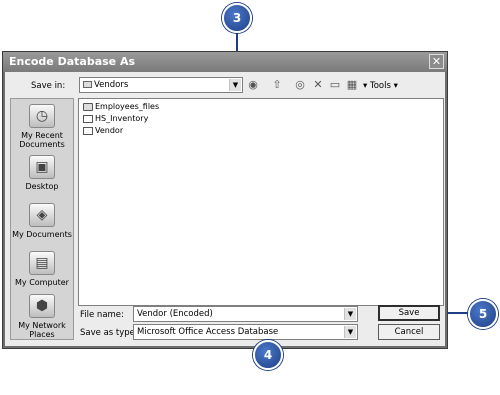 Image resolution: width=500 pixels, height=395 pixels. What do you see at coordinates (318, 85) in the screenshot?
I see `delete-icon: ✕` at bounding box center [318, 85].